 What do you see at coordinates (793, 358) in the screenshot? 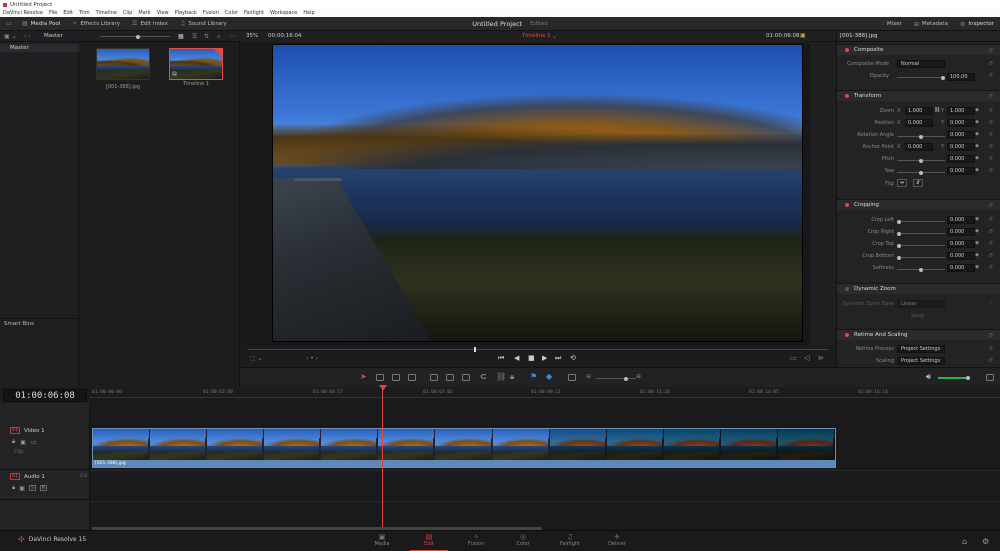
I see `match-frame-icon: ▭` at bounding box center [793, 358].